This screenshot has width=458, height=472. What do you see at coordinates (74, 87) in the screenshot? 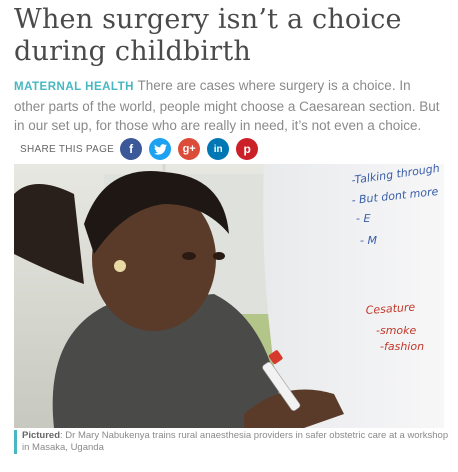
I see `category-tag: MATERNAL HEALTH` at bounding box center [74, 87].